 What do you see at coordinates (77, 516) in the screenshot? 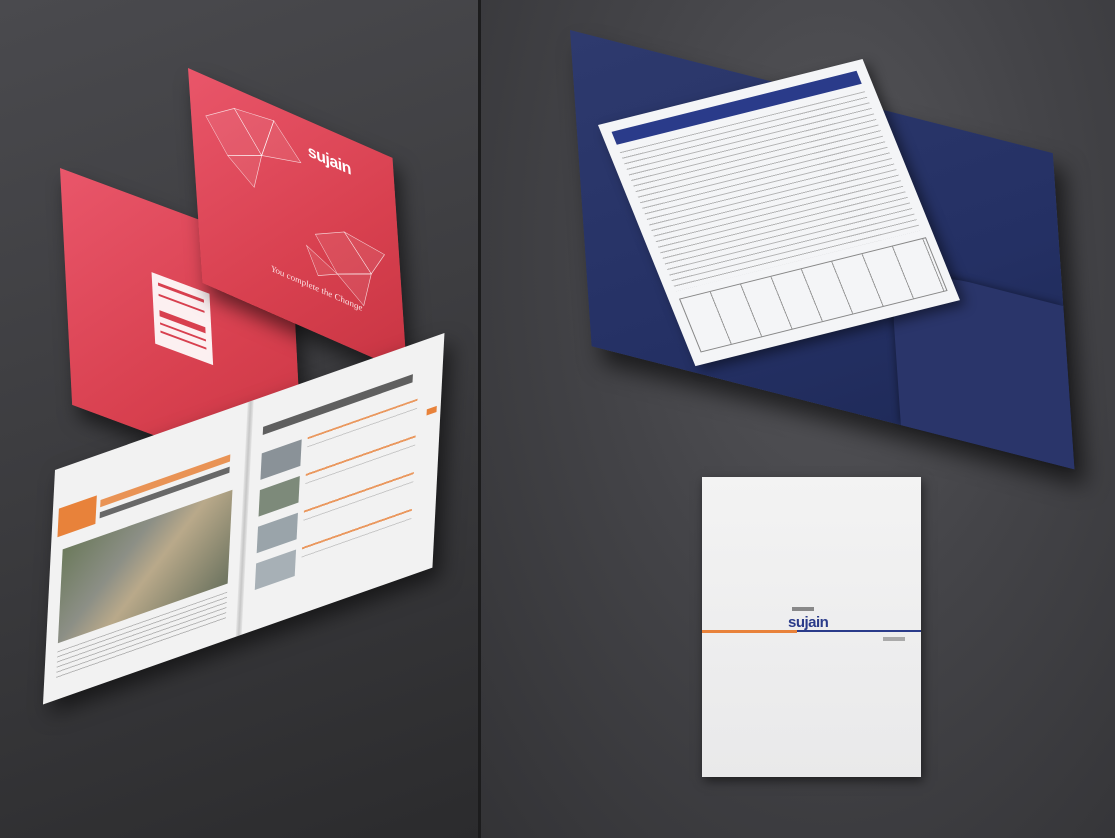
I see `orange-tab` at bounding box center [77, 516].